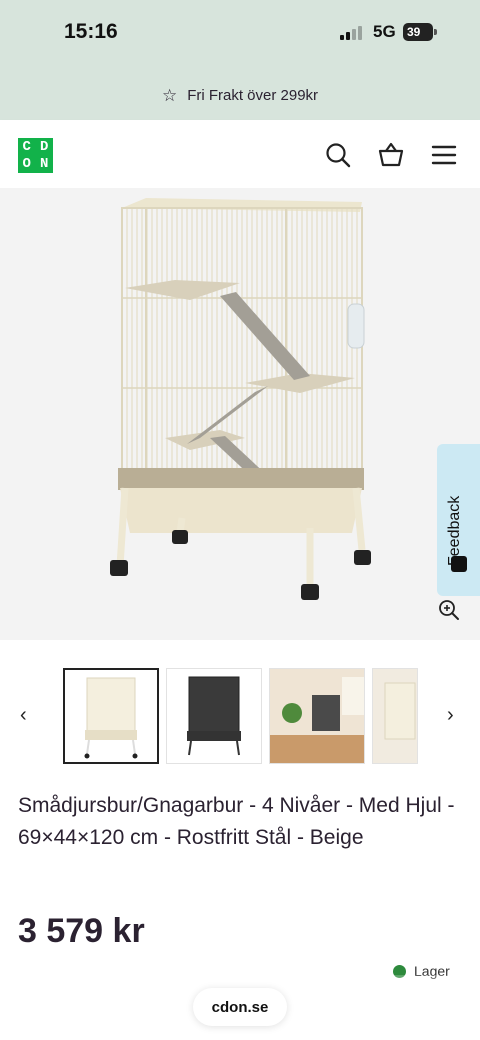 This screenshot has height=1040, width=480. I want to click on menu-icon, so click(444, 155).